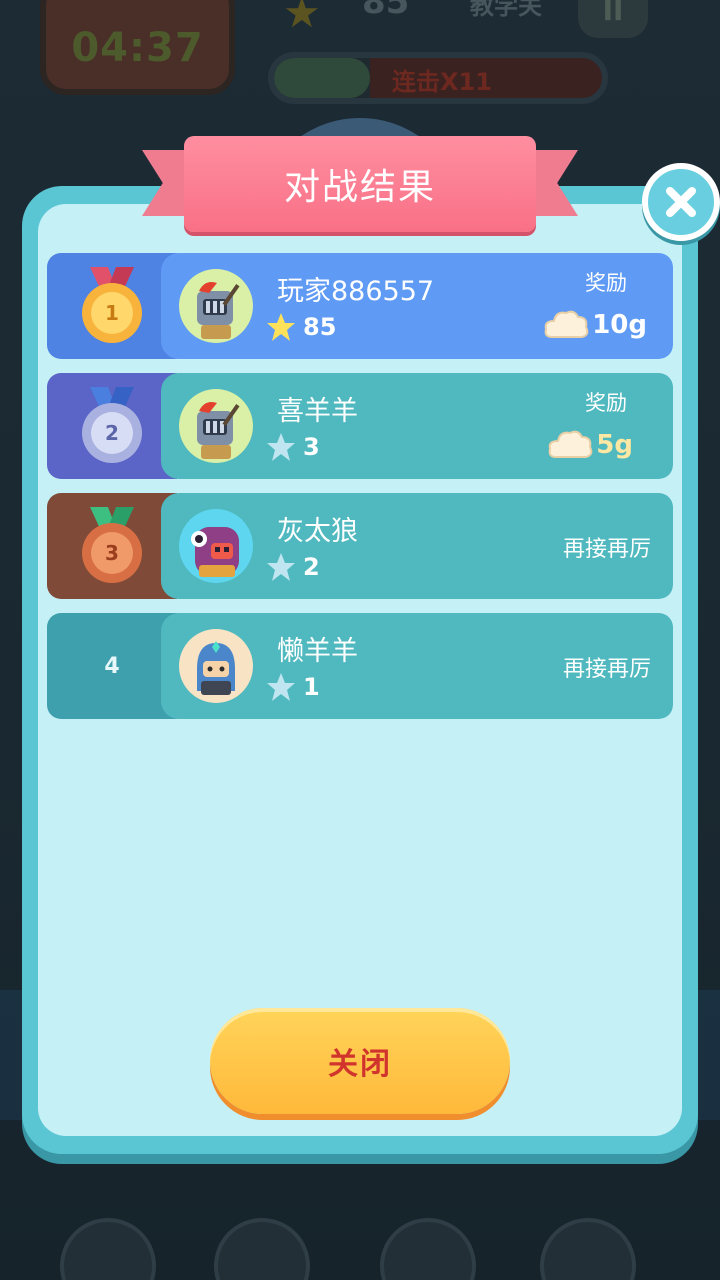 The image size is (720, 1280). Describe the element at coordinates (619, 325) in the screenshot. I see `reward-amount: 10g` at that location.